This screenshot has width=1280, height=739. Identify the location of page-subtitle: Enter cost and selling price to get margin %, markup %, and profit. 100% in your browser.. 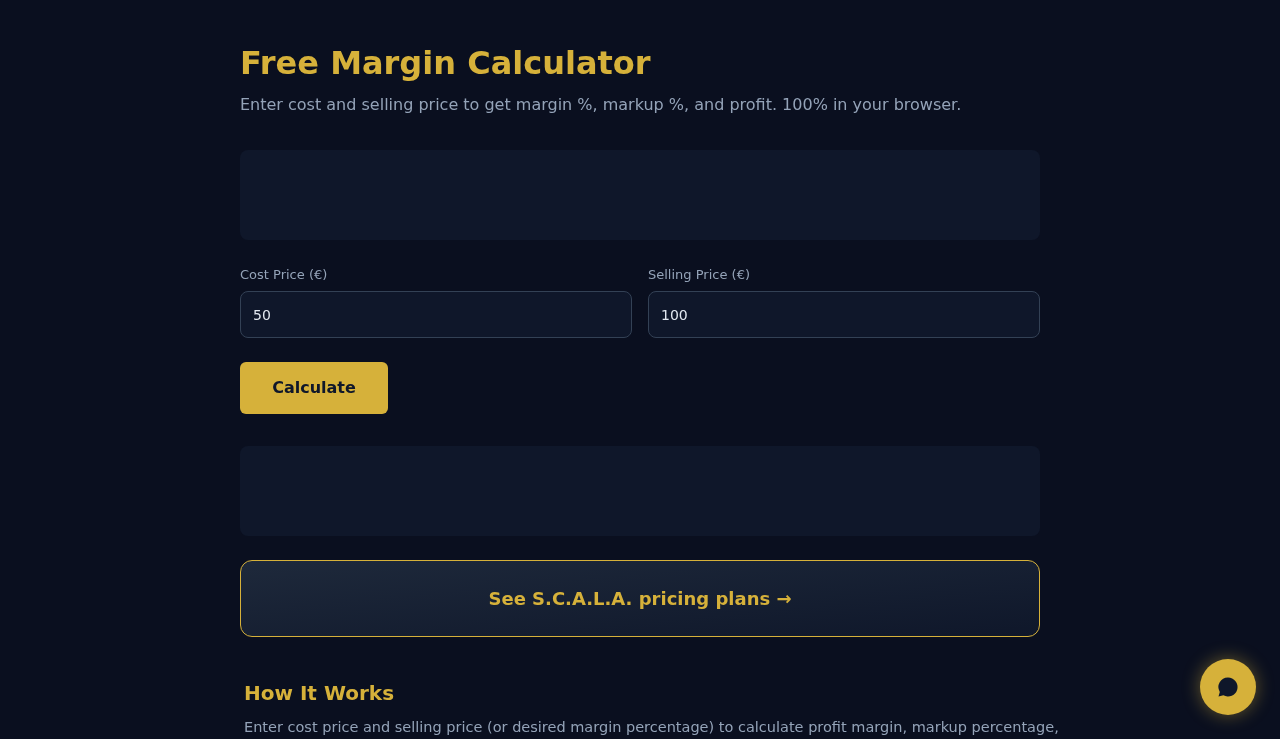
(601, 105).